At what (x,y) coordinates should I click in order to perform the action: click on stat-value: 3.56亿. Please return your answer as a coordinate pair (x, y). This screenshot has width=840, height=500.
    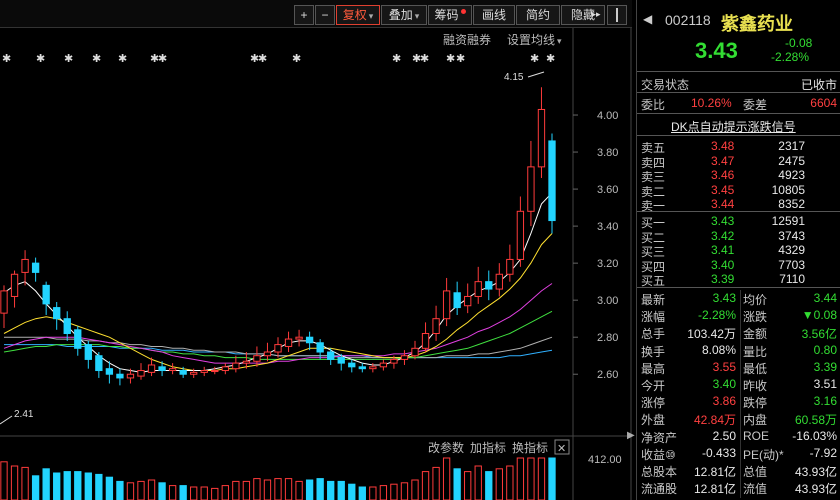
    Looking at the image, I should click on (819, 334).